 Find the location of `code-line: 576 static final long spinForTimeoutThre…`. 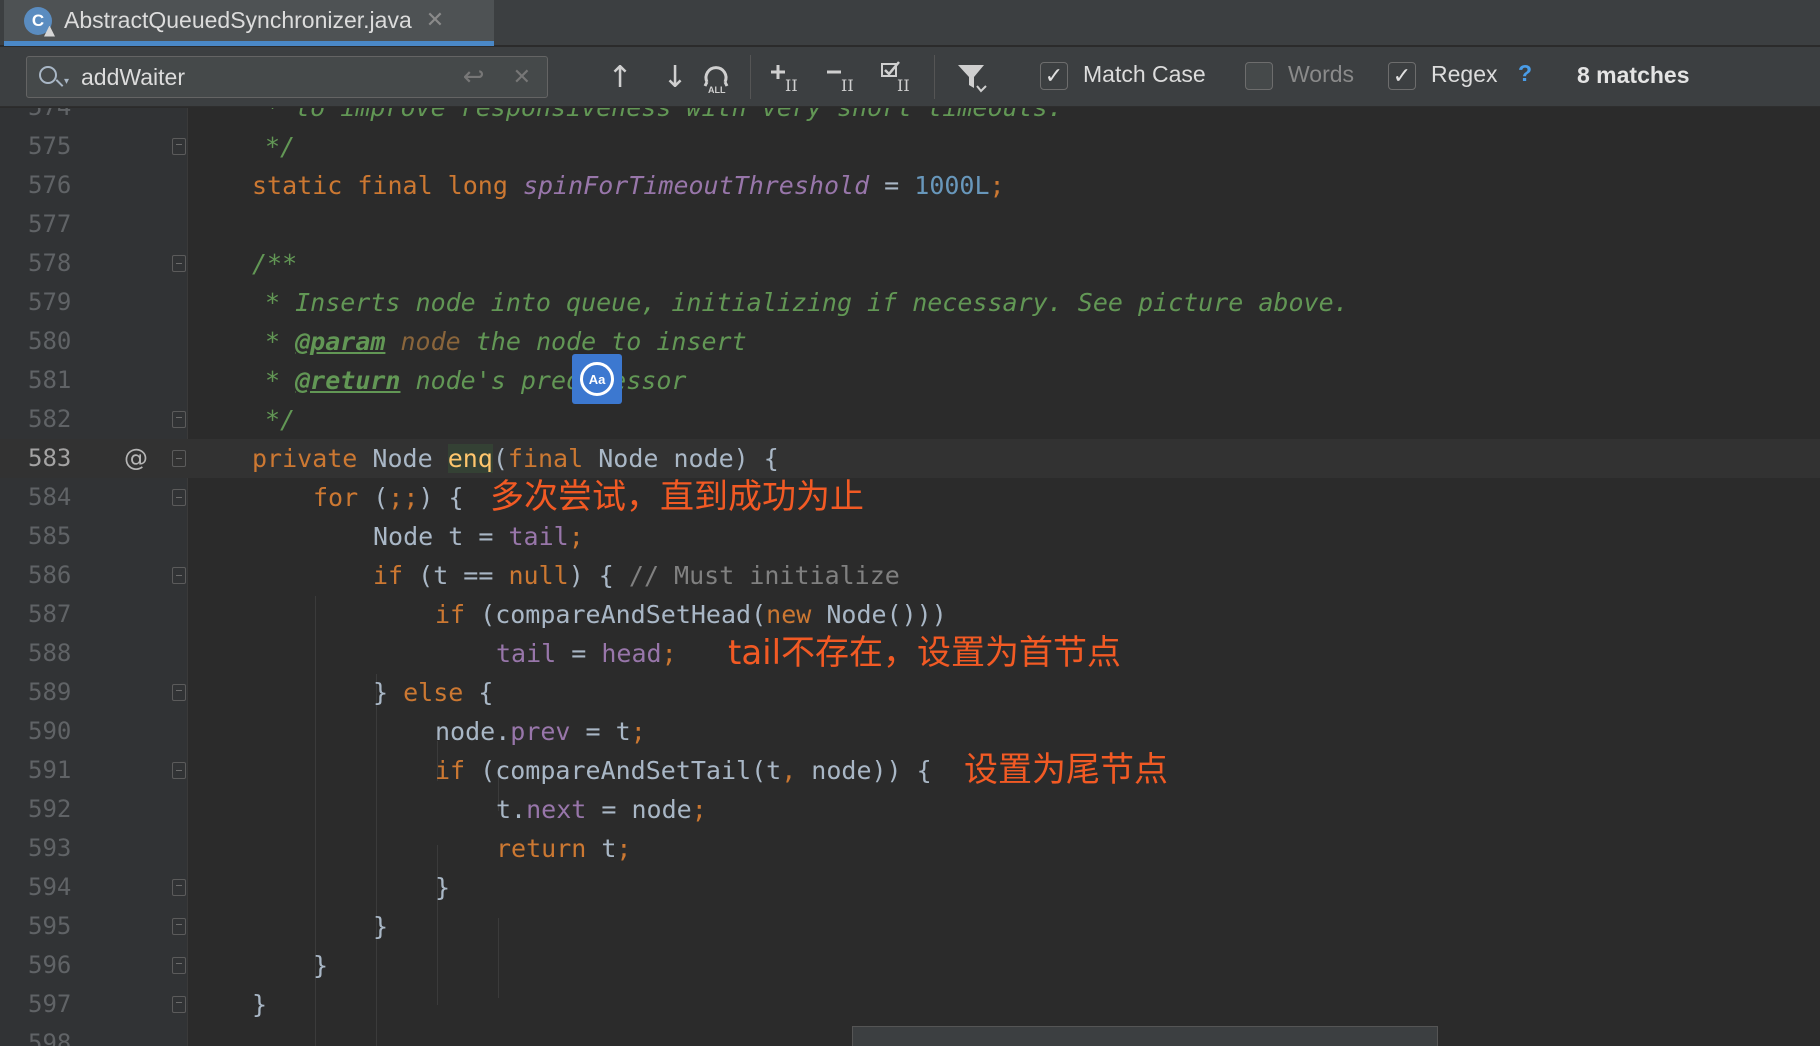

code-line: 576 static final long spinForTimeoutThre… is located at coordinates (910, 185).